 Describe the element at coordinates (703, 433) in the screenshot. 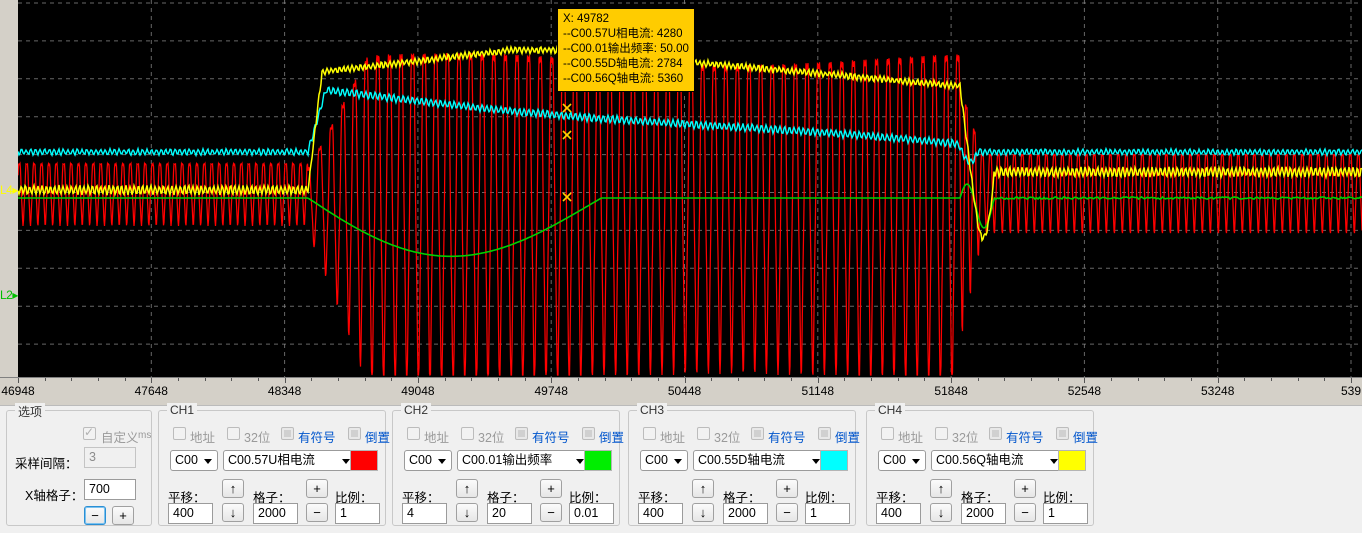

I see `ch3-32bit-checkbox` at that location.